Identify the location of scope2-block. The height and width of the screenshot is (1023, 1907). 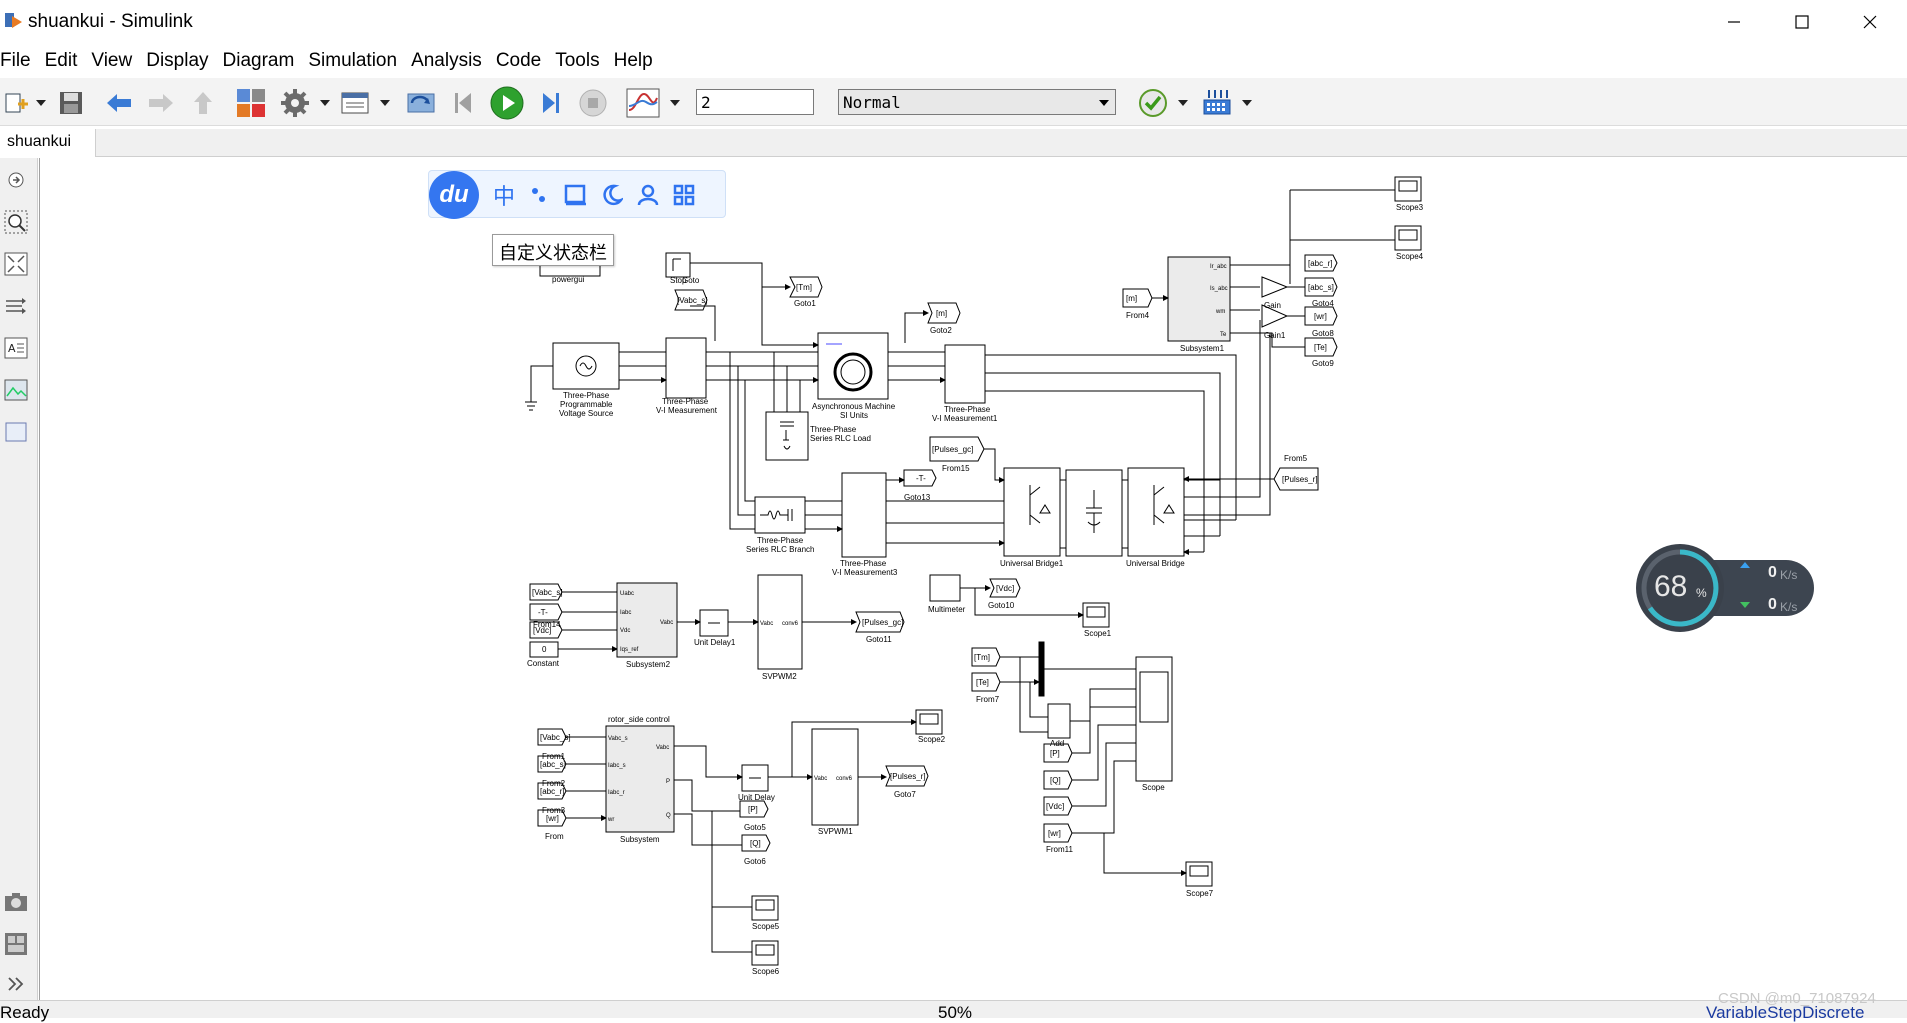
(929, 722).